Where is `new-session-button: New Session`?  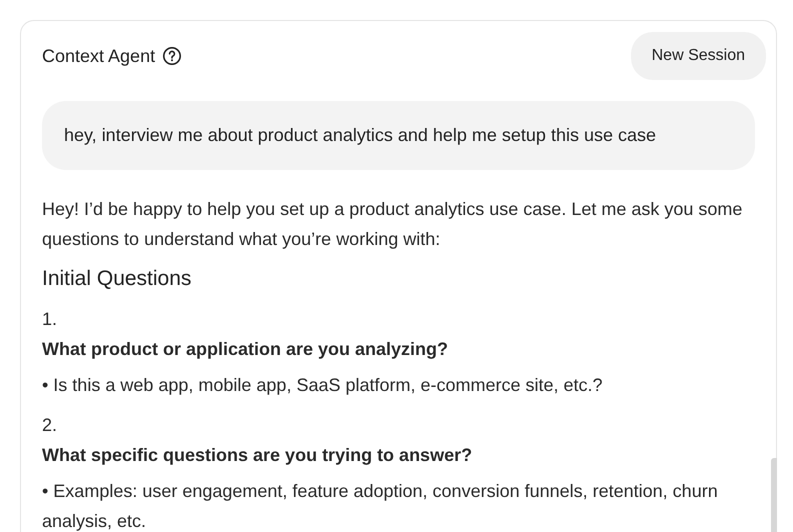
new-session-button: New Session is located at coordinates (698, 56).